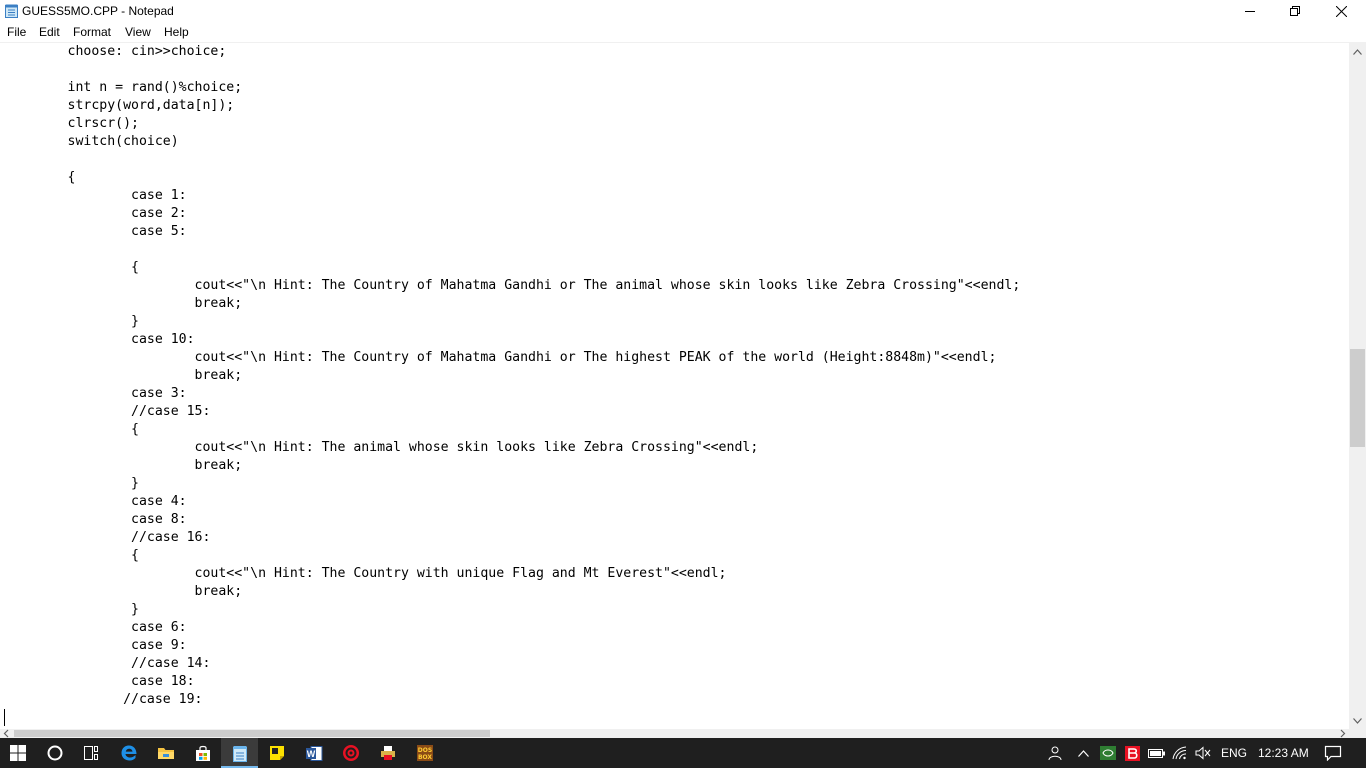 This screenshot has height=768, width=1366. I want to click on volume-muted-icon, so click(1203, 753).